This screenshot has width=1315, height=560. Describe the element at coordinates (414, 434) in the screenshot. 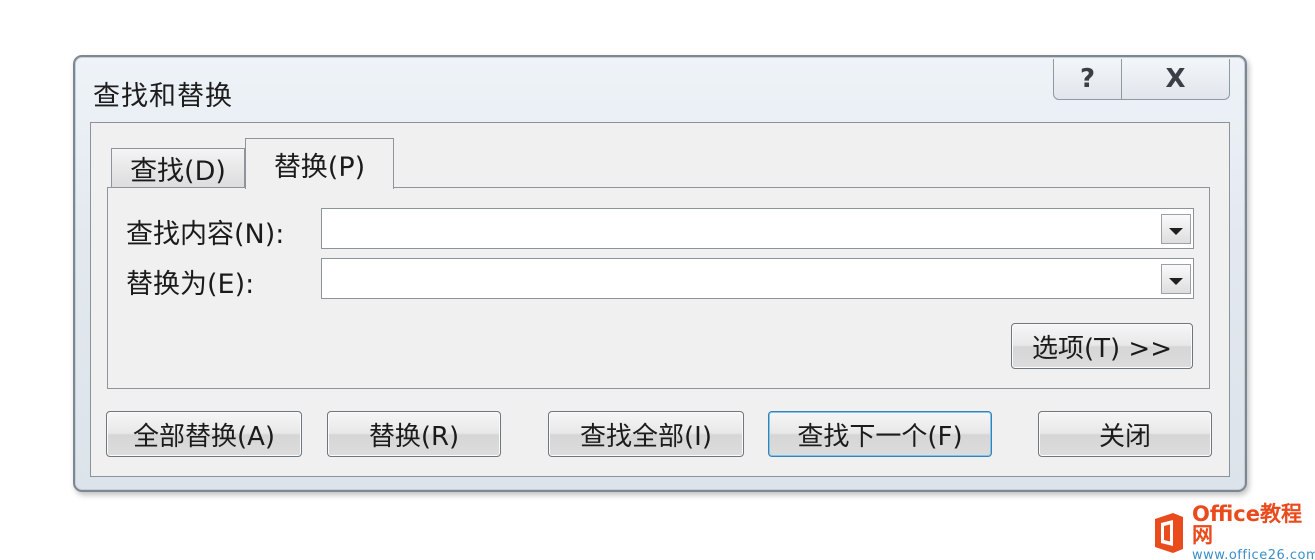

I see `replace-button: 替换(R)` at that location.